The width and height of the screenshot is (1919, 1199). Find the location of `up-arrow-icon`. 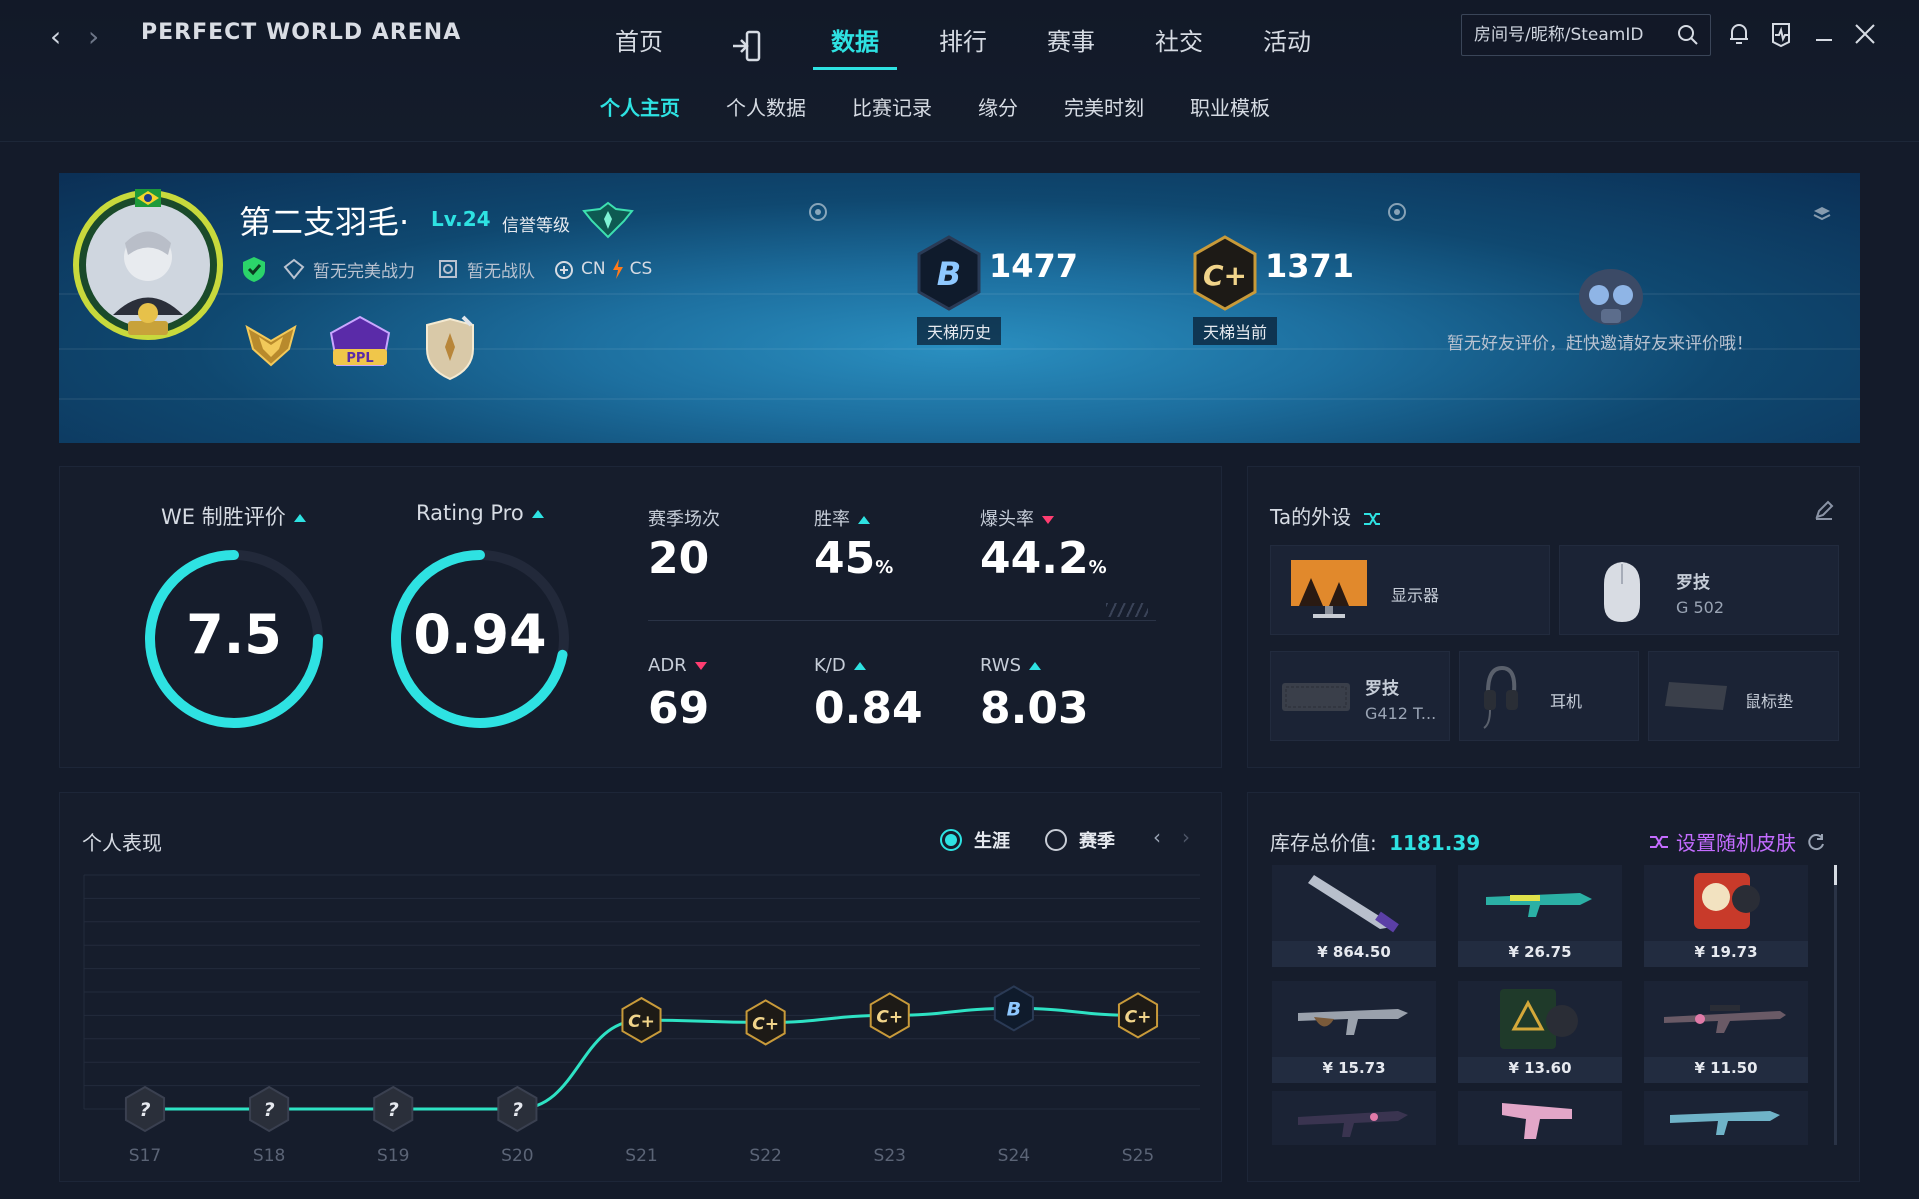

up-arrow-icon is located at coordinates (859, 666).